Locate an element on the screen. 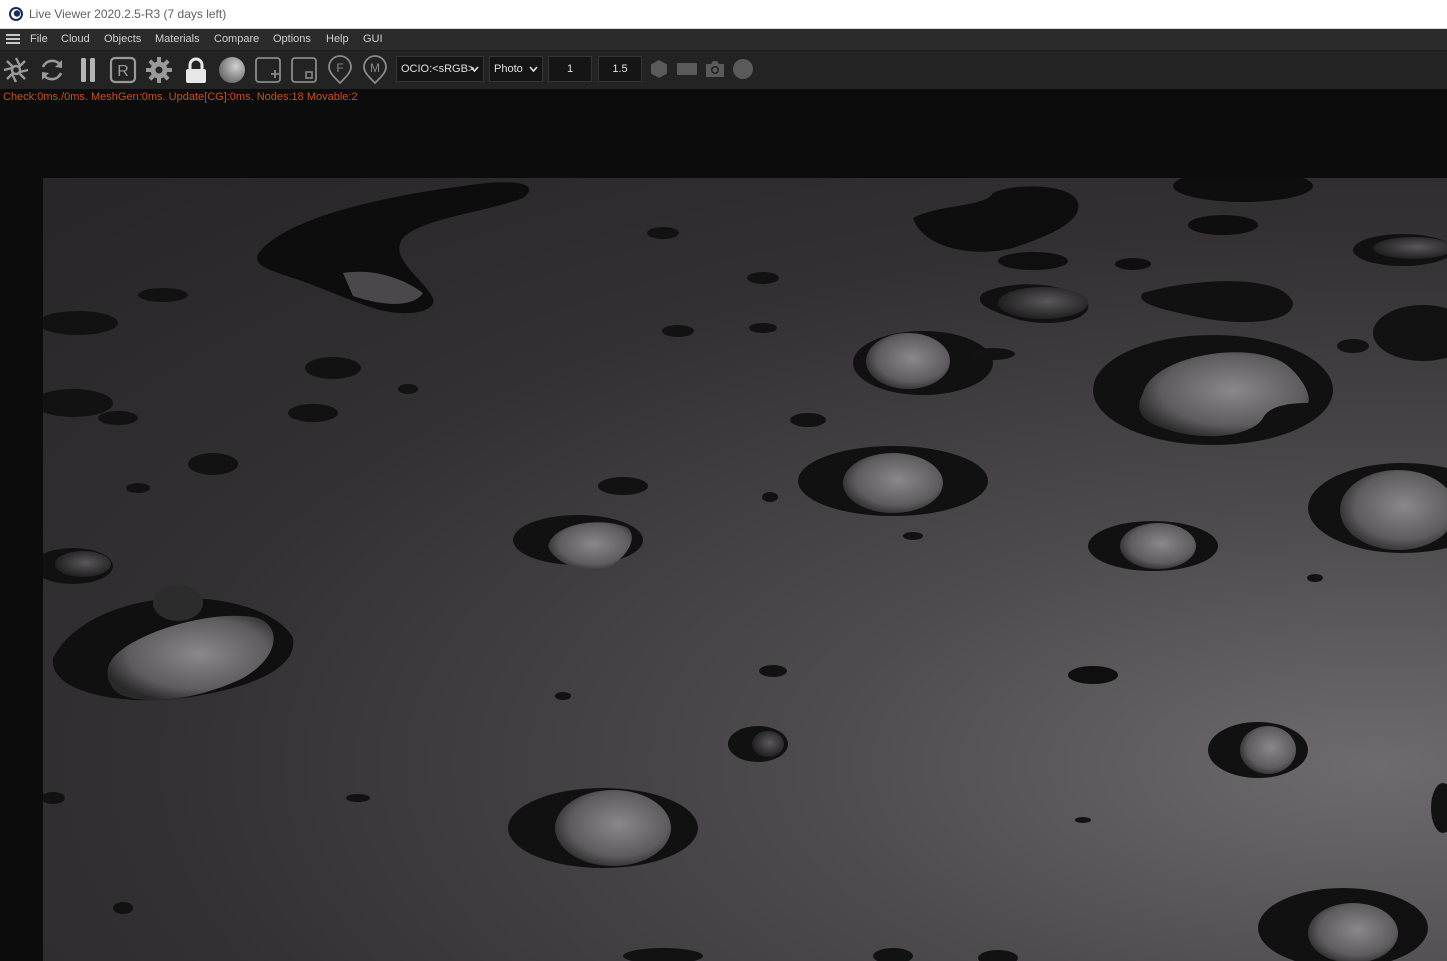 This screenshot has height=961, width=1447. exposure-field: 1 is located at coordinates (570, 69).